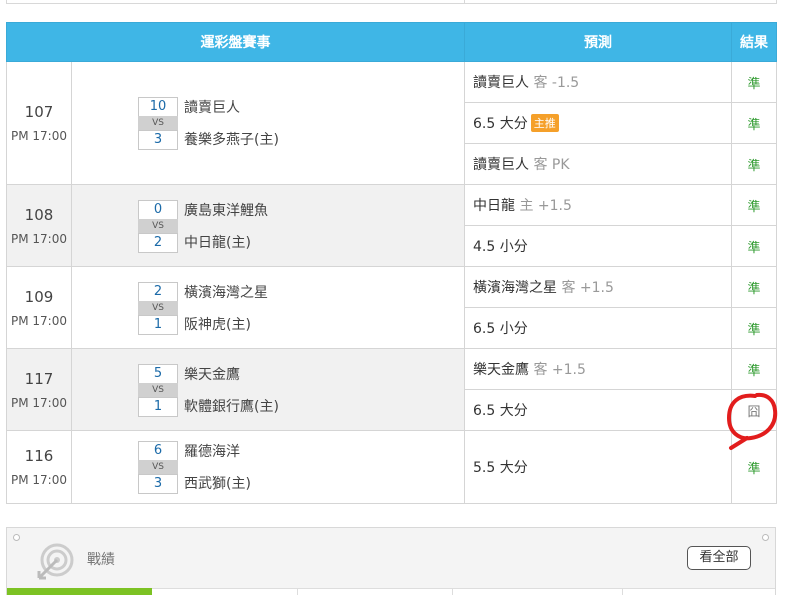 The height and width of the screenshot is (595, 795). Describe the element at coordinates (598, 369) in the screenshot. I see `prediction: 樂天金鷹 客 +1.5` at that location.